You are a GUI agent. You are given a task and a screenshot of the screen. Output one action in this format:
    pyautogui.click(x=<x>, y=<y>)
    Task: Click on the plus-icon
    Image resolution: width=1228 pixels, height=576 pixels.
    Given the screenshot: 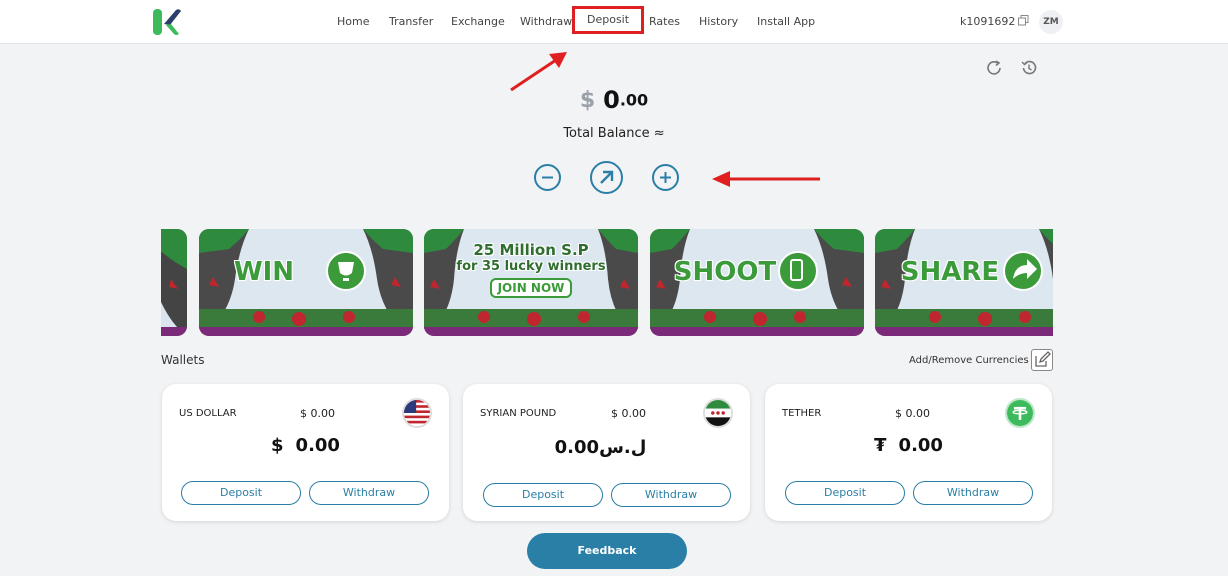 What is the action you would take?
    pyautogui.click(x=665, y=177)
    